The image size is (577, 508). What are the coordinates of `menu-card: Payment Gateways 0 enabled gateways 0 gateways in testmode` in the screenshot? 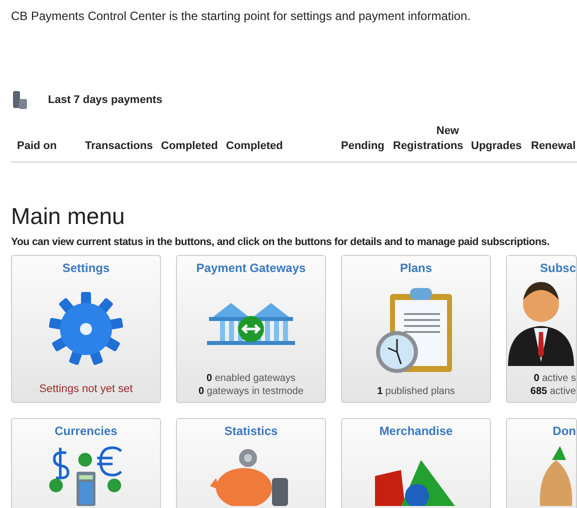 It's located at (251, 329).